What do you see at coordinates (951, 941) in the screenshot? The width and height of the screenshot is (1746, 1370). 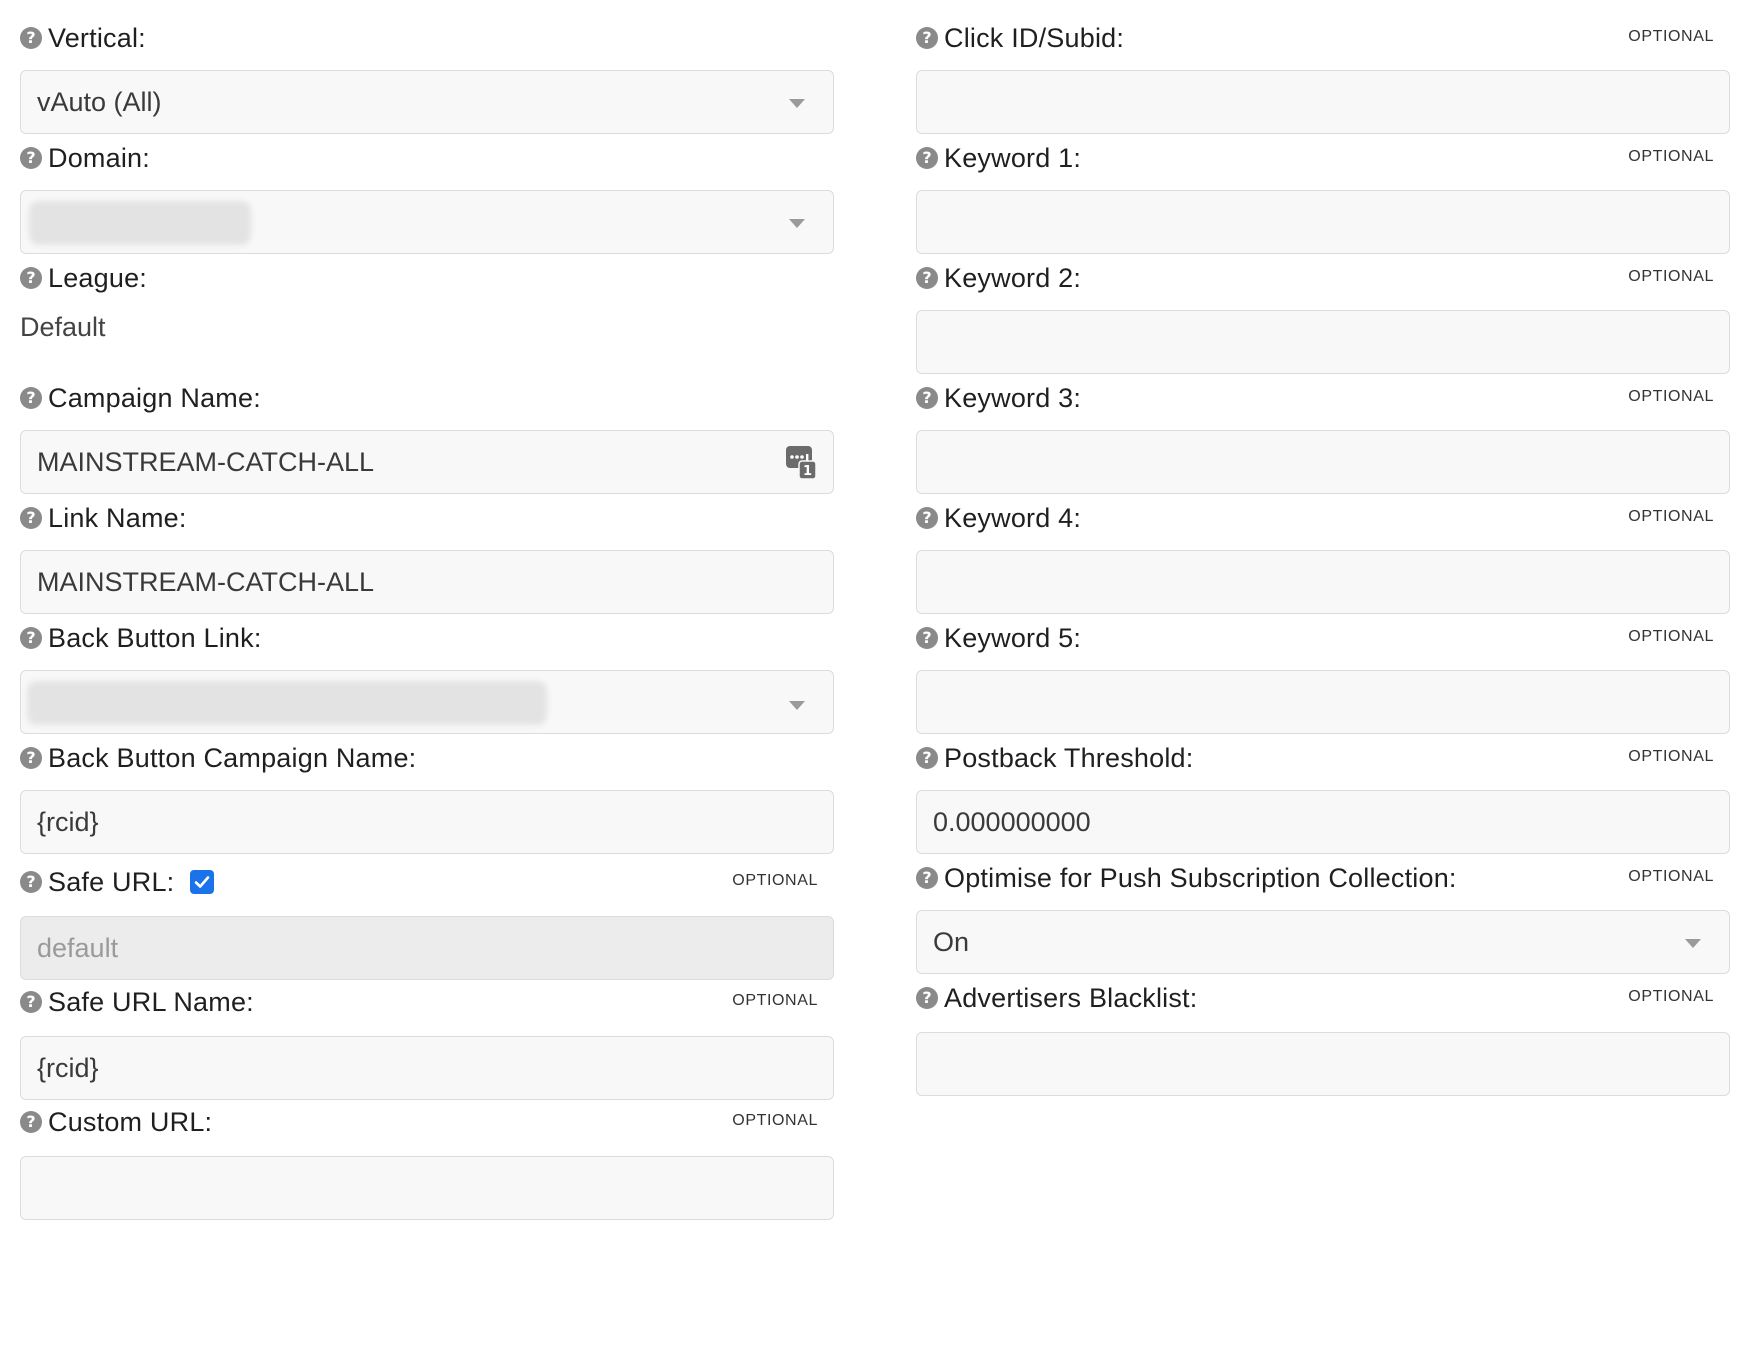 I see `optimise-push-selected-value: On` at bounding box center [951, 941].